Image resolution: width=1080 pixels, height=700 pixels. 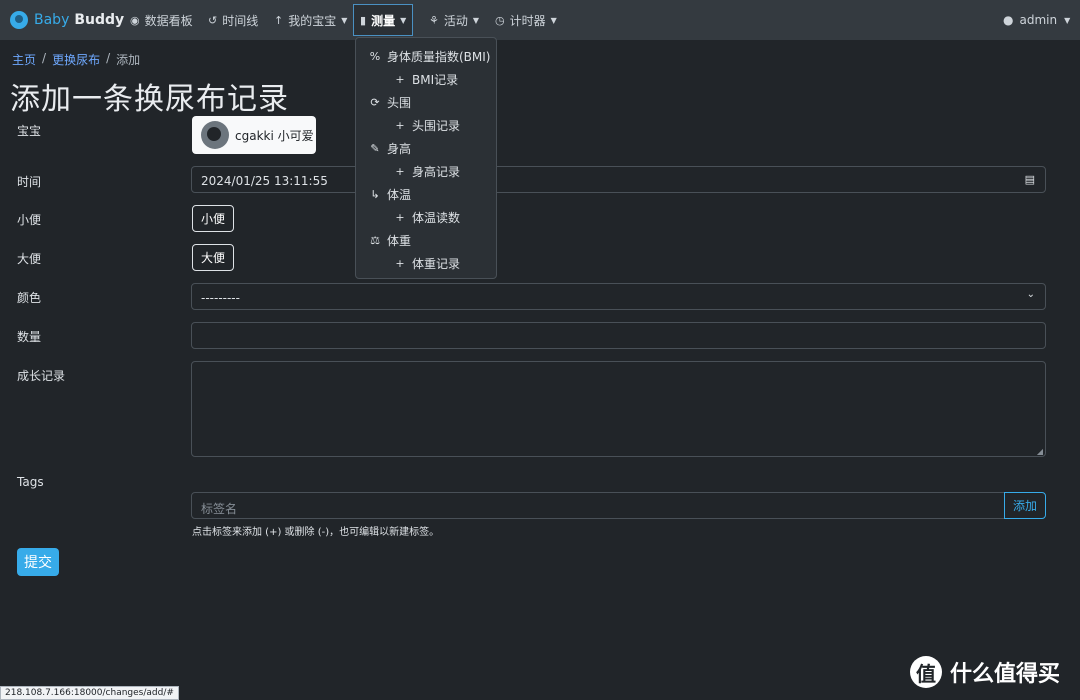 I want to click on brand: Baby Buddy, so click(x=67, y=20).